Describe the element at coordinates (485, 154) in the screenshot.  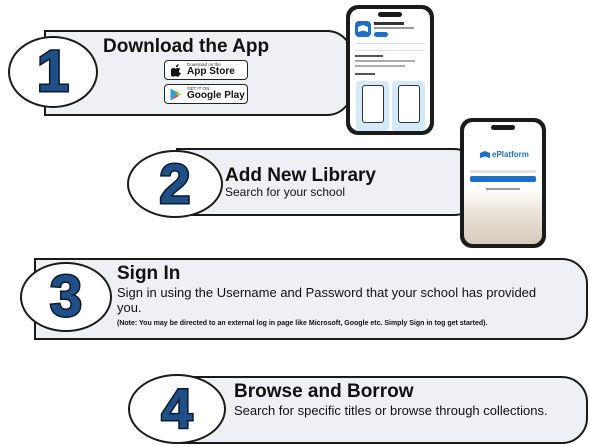
I see `eplatform-logo-icon` at that location.